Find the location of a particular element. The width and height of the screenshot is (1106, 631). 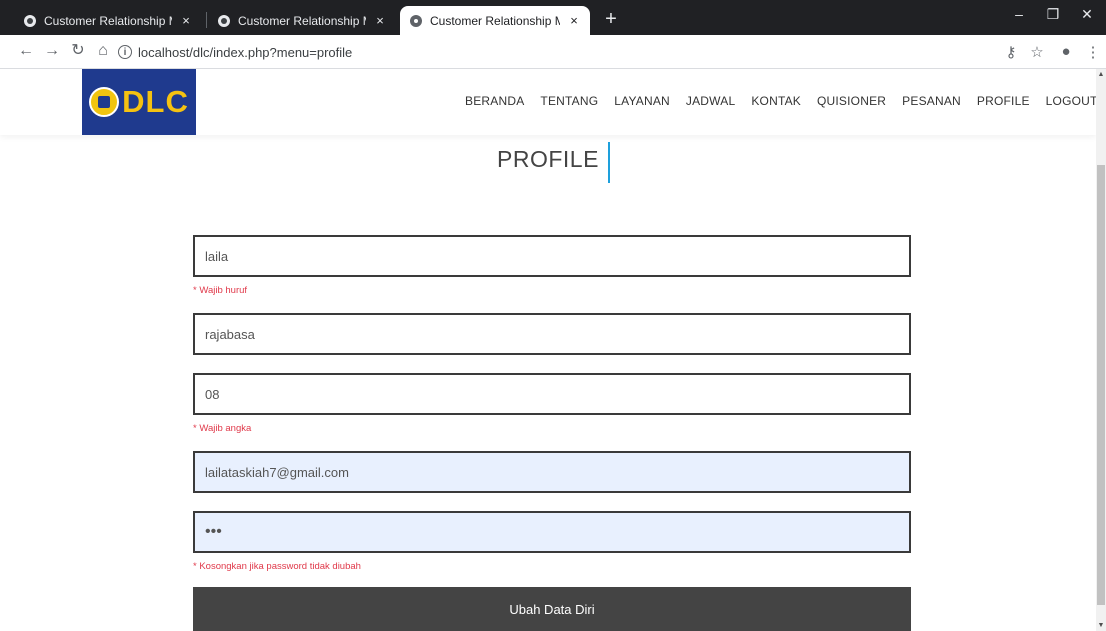

page-scrollbar: ▲ ▼ is located at coordinates (1101, 350).